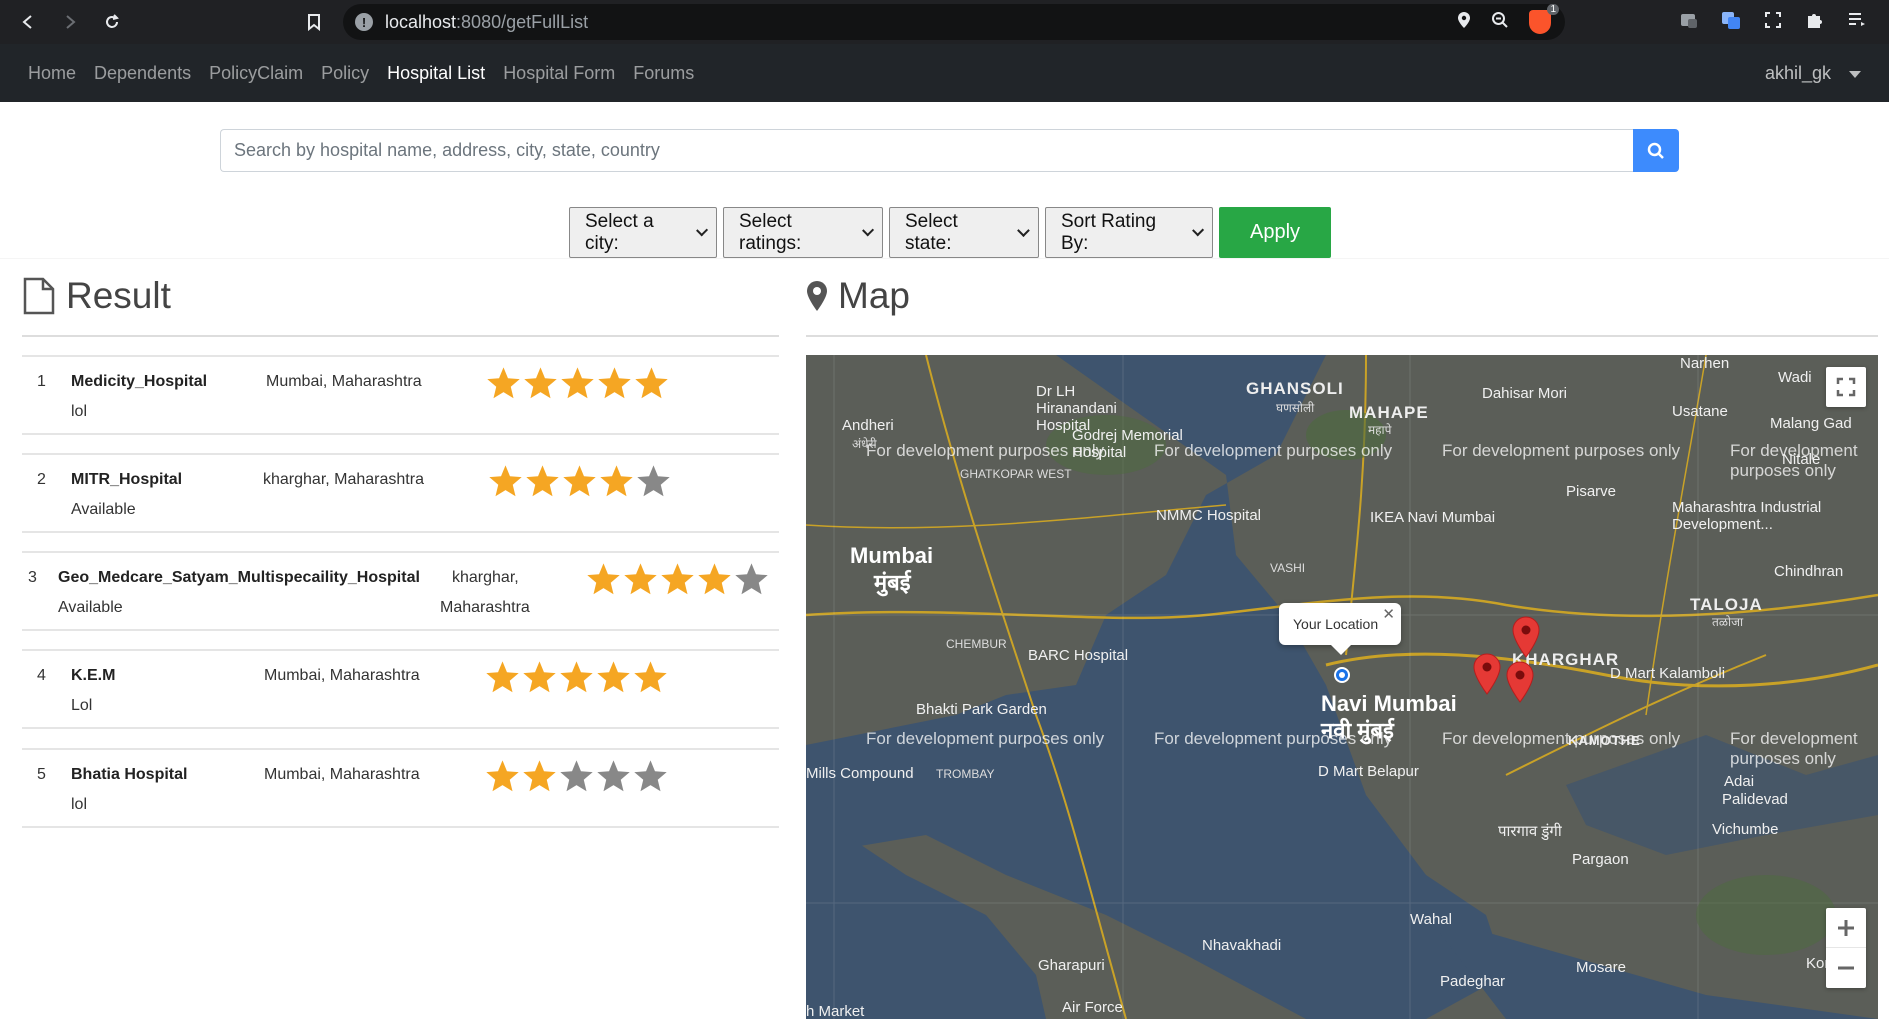 The width and height of the screenshot is (1889, 1019). Describe the element at coordinates (1700, 411) in the screenshot. I see `map-place-label: Usatane` at that location.